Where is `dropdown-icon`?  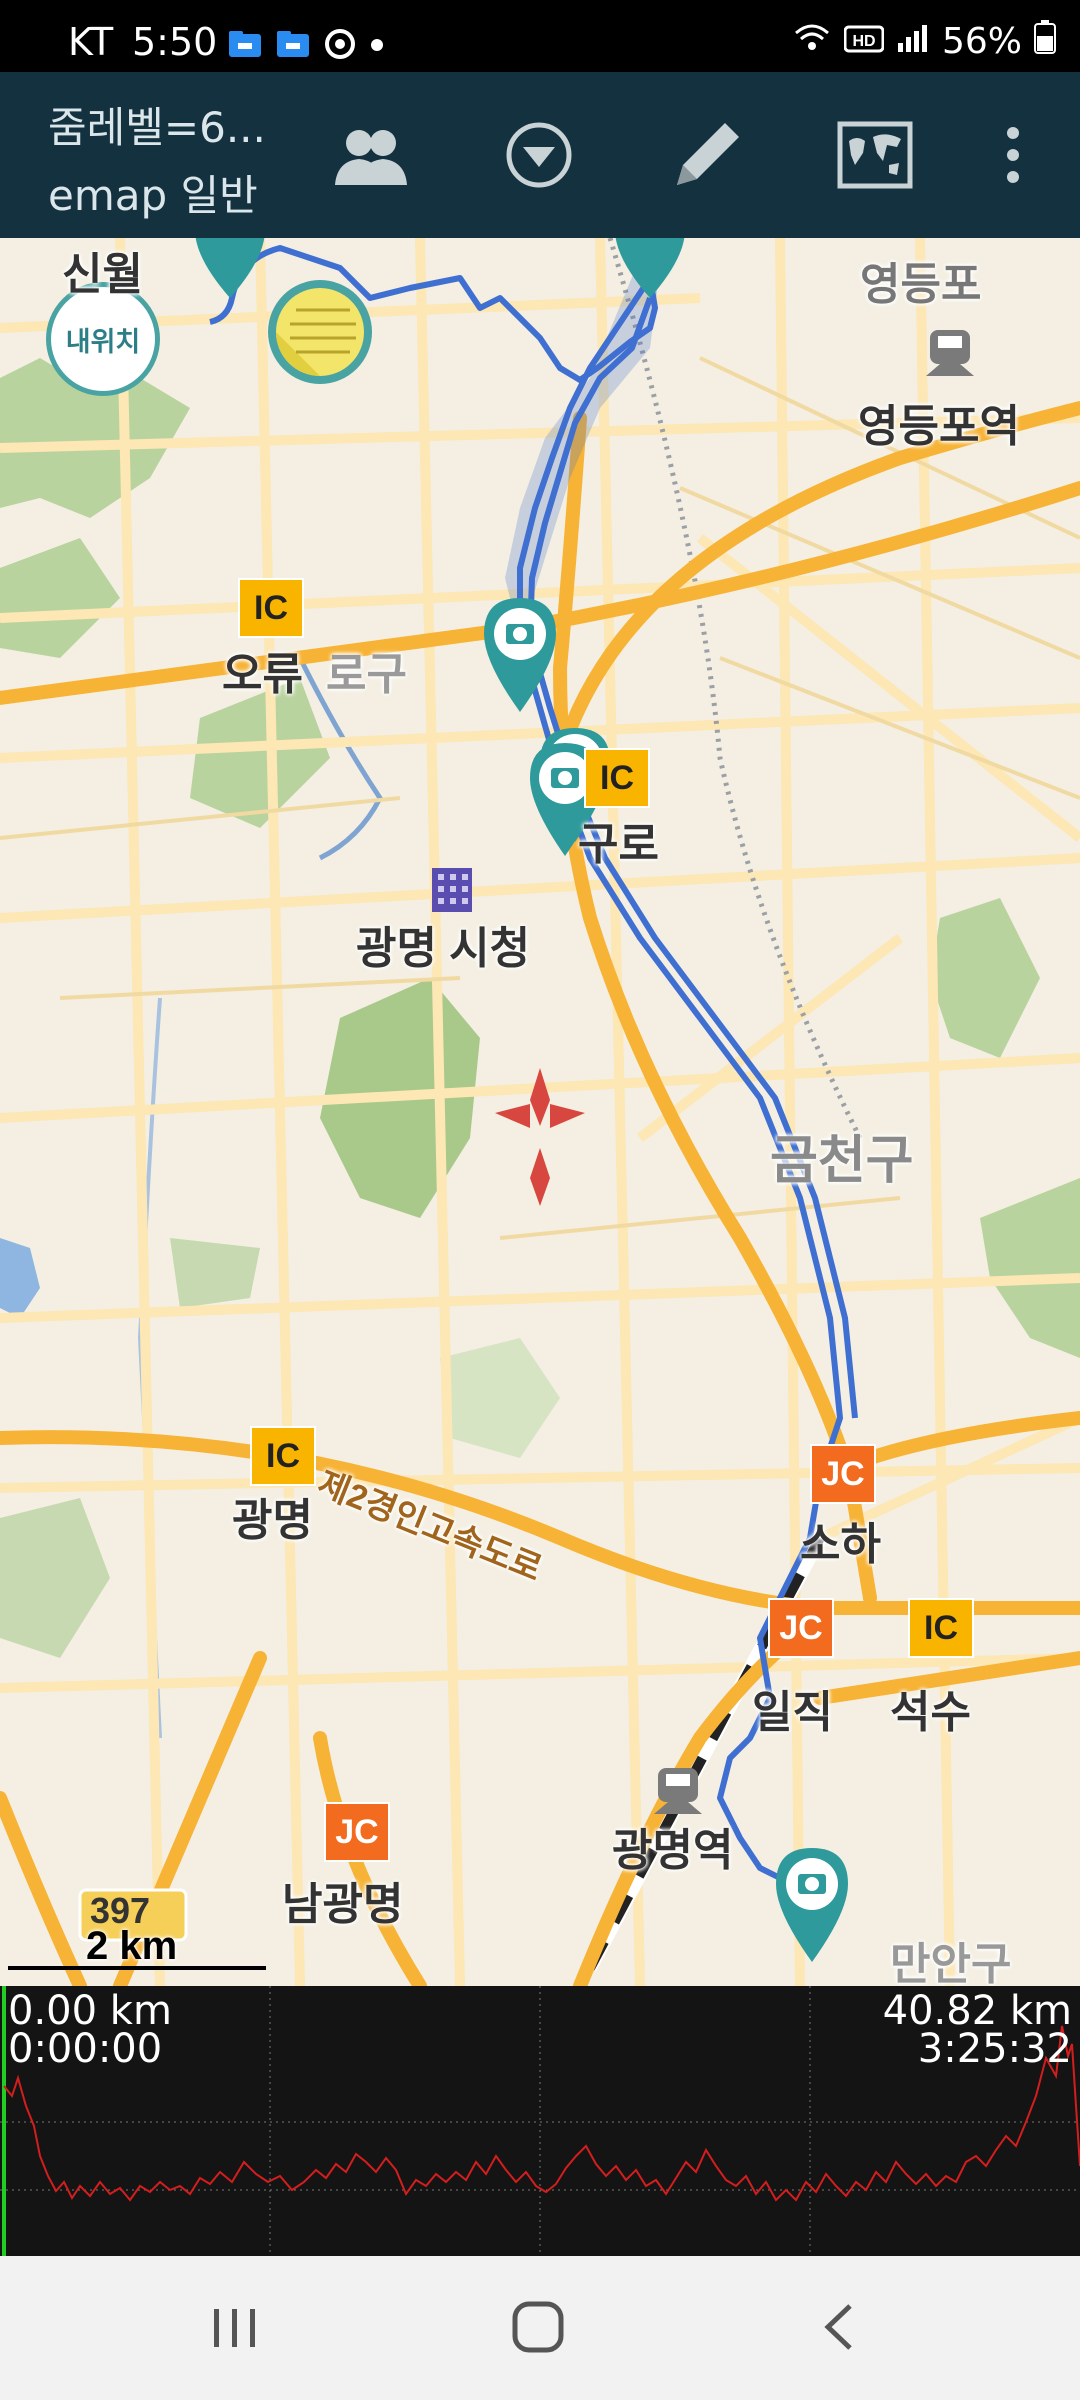
dropdown-icon is located at coordinates (539, 157).